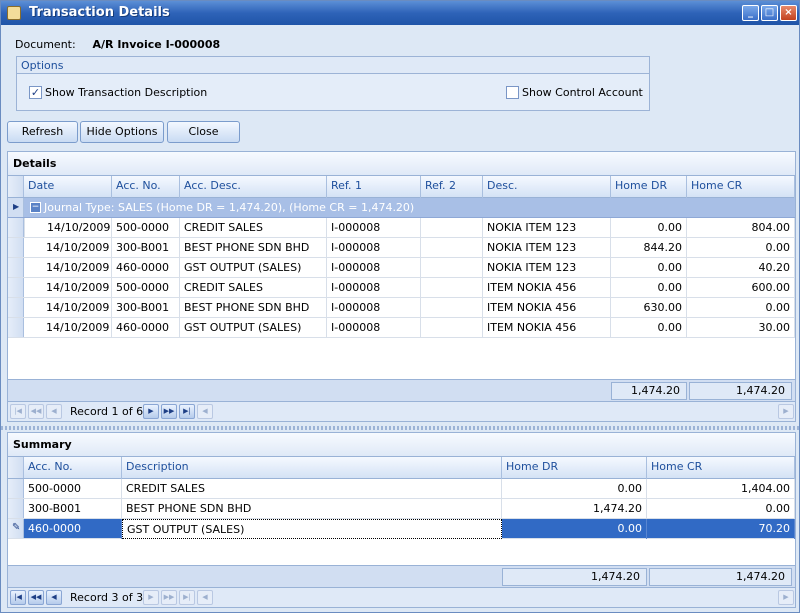  Describe the element at coordinates (452, 187) in the screenshot. I see `col-ref2: Ref. 2` at that location.